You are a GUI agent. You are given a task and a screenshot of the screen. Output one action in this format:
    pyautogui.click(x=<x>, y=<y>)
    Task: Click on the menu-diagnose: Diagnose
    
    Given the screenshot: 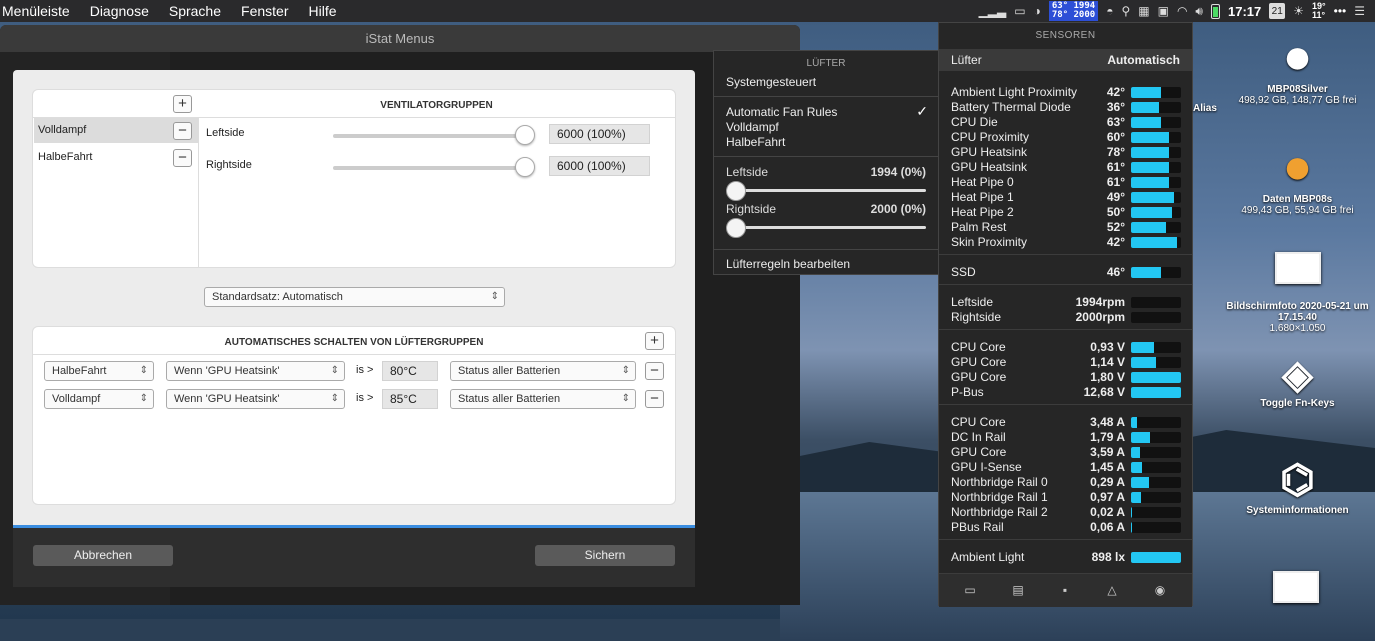 What is the action you would take?
    pyautogui.click(x=119, y=11)
    